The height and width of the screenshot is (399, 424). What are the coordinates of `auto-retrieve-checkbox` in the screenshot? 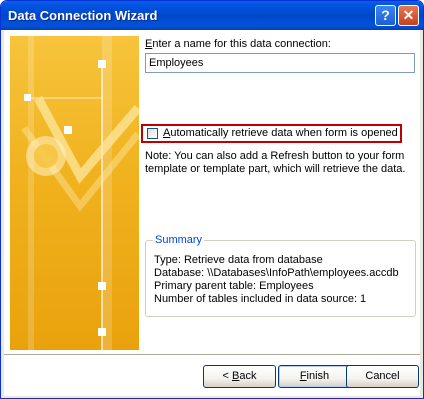 It's located at (152, 133).